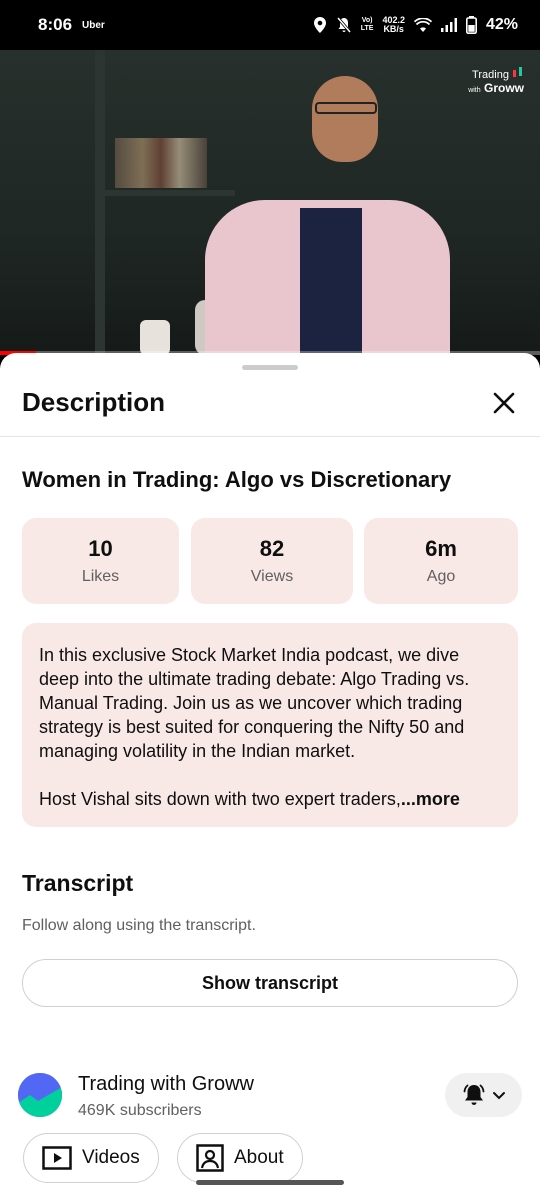 This screenshot has width=540, height=1200. I want to click on avatar, so click(40, 1095).